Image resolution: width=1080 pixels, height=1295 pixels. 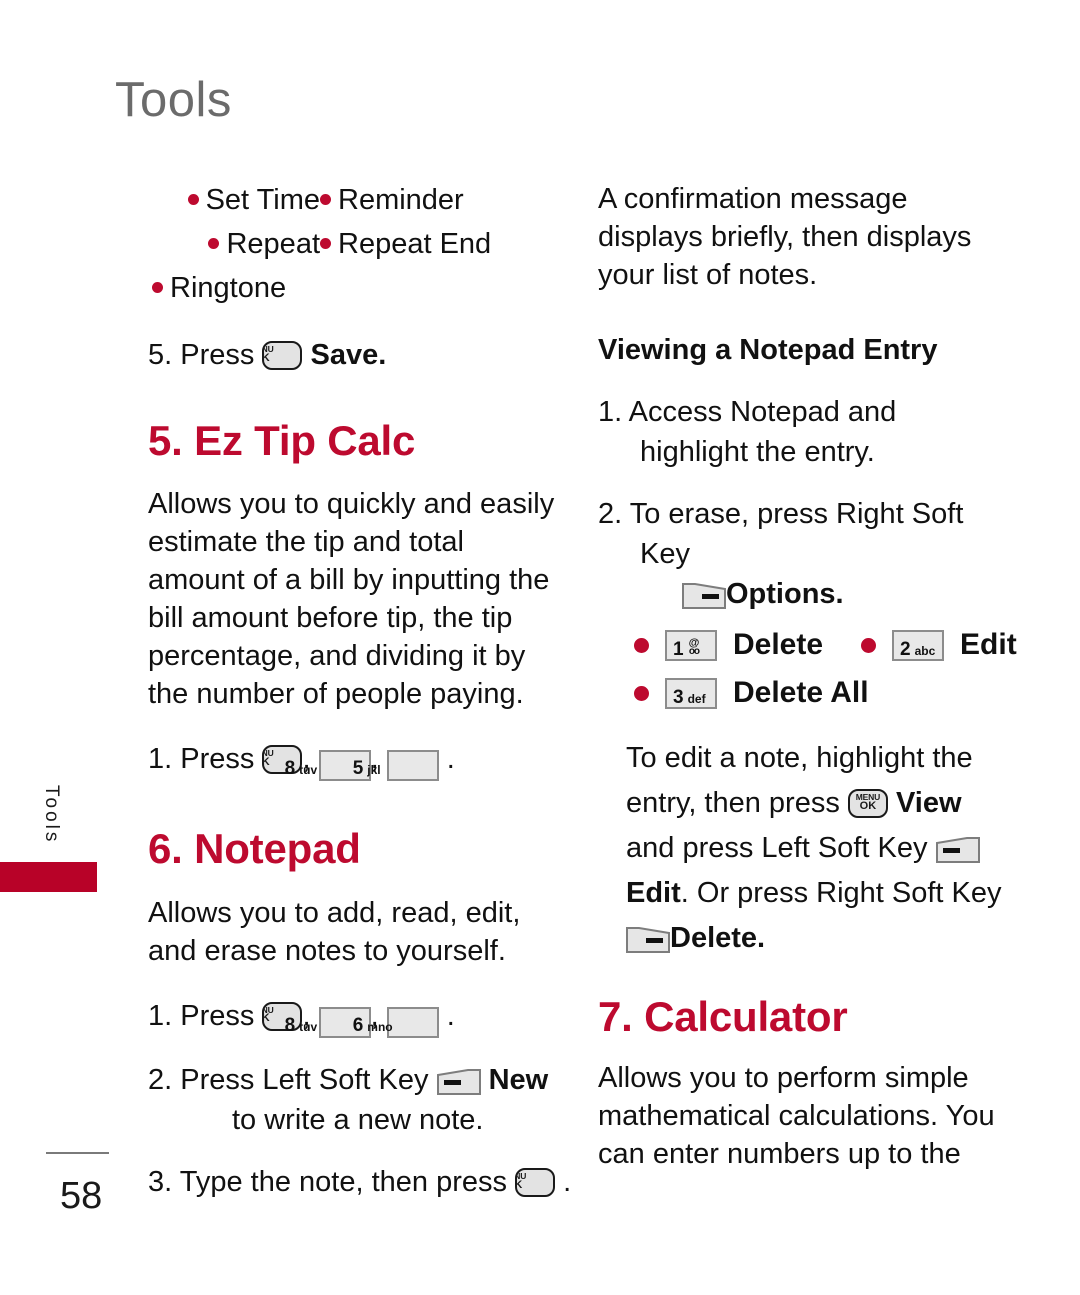 I want to click on list-item: Repeat, so click(x=234, y=244).